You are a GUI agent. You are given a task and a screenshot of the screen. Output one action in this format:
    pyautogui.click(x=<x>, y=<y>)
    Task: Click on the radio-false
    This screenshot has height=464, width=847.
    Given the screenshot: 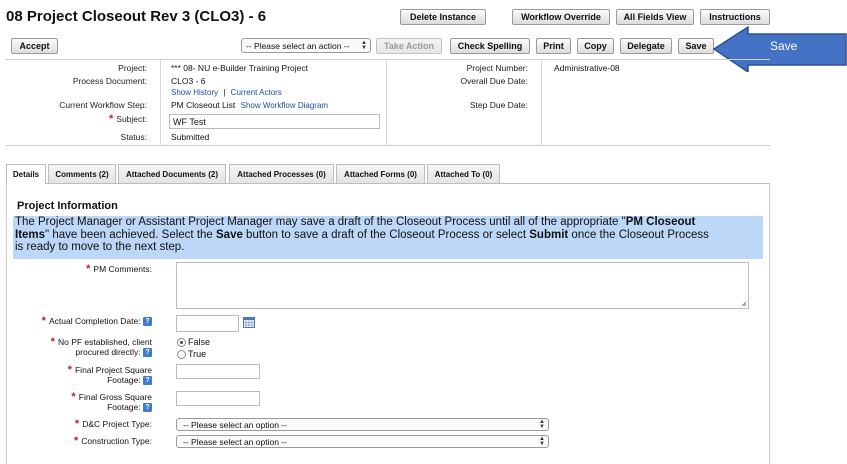 What is the action you would take?
    pyautogui.click(x=181, y=342)
    